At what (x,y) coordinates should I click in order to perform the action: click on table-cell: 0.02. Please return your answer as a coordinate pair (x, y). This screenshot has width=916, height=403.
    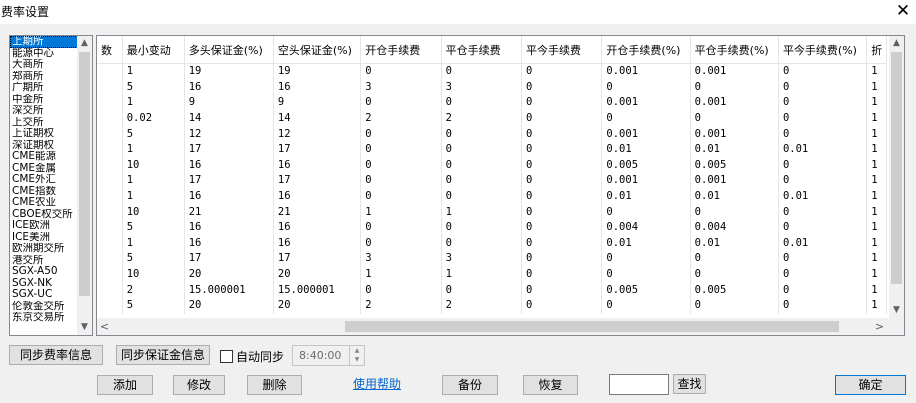
    Looking at the image, I should click on (153, 118).